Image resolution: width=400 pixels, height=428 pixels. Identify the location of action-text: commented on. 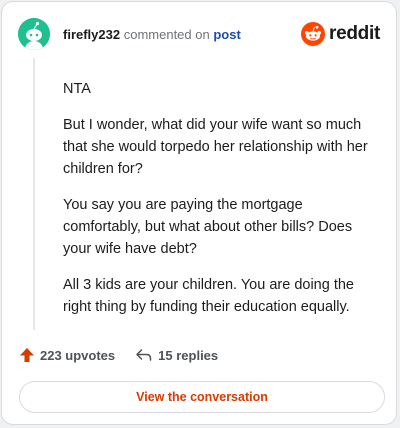
(166, 34).